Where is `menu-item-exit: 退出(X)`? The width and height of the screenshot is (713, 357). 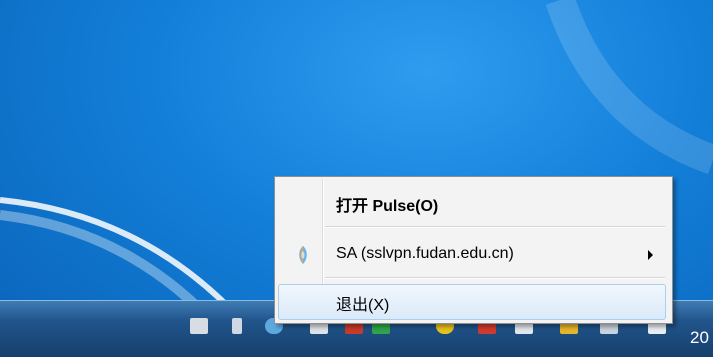 menu-item-exit: 退出(X) is located at coordinates (472, 302).